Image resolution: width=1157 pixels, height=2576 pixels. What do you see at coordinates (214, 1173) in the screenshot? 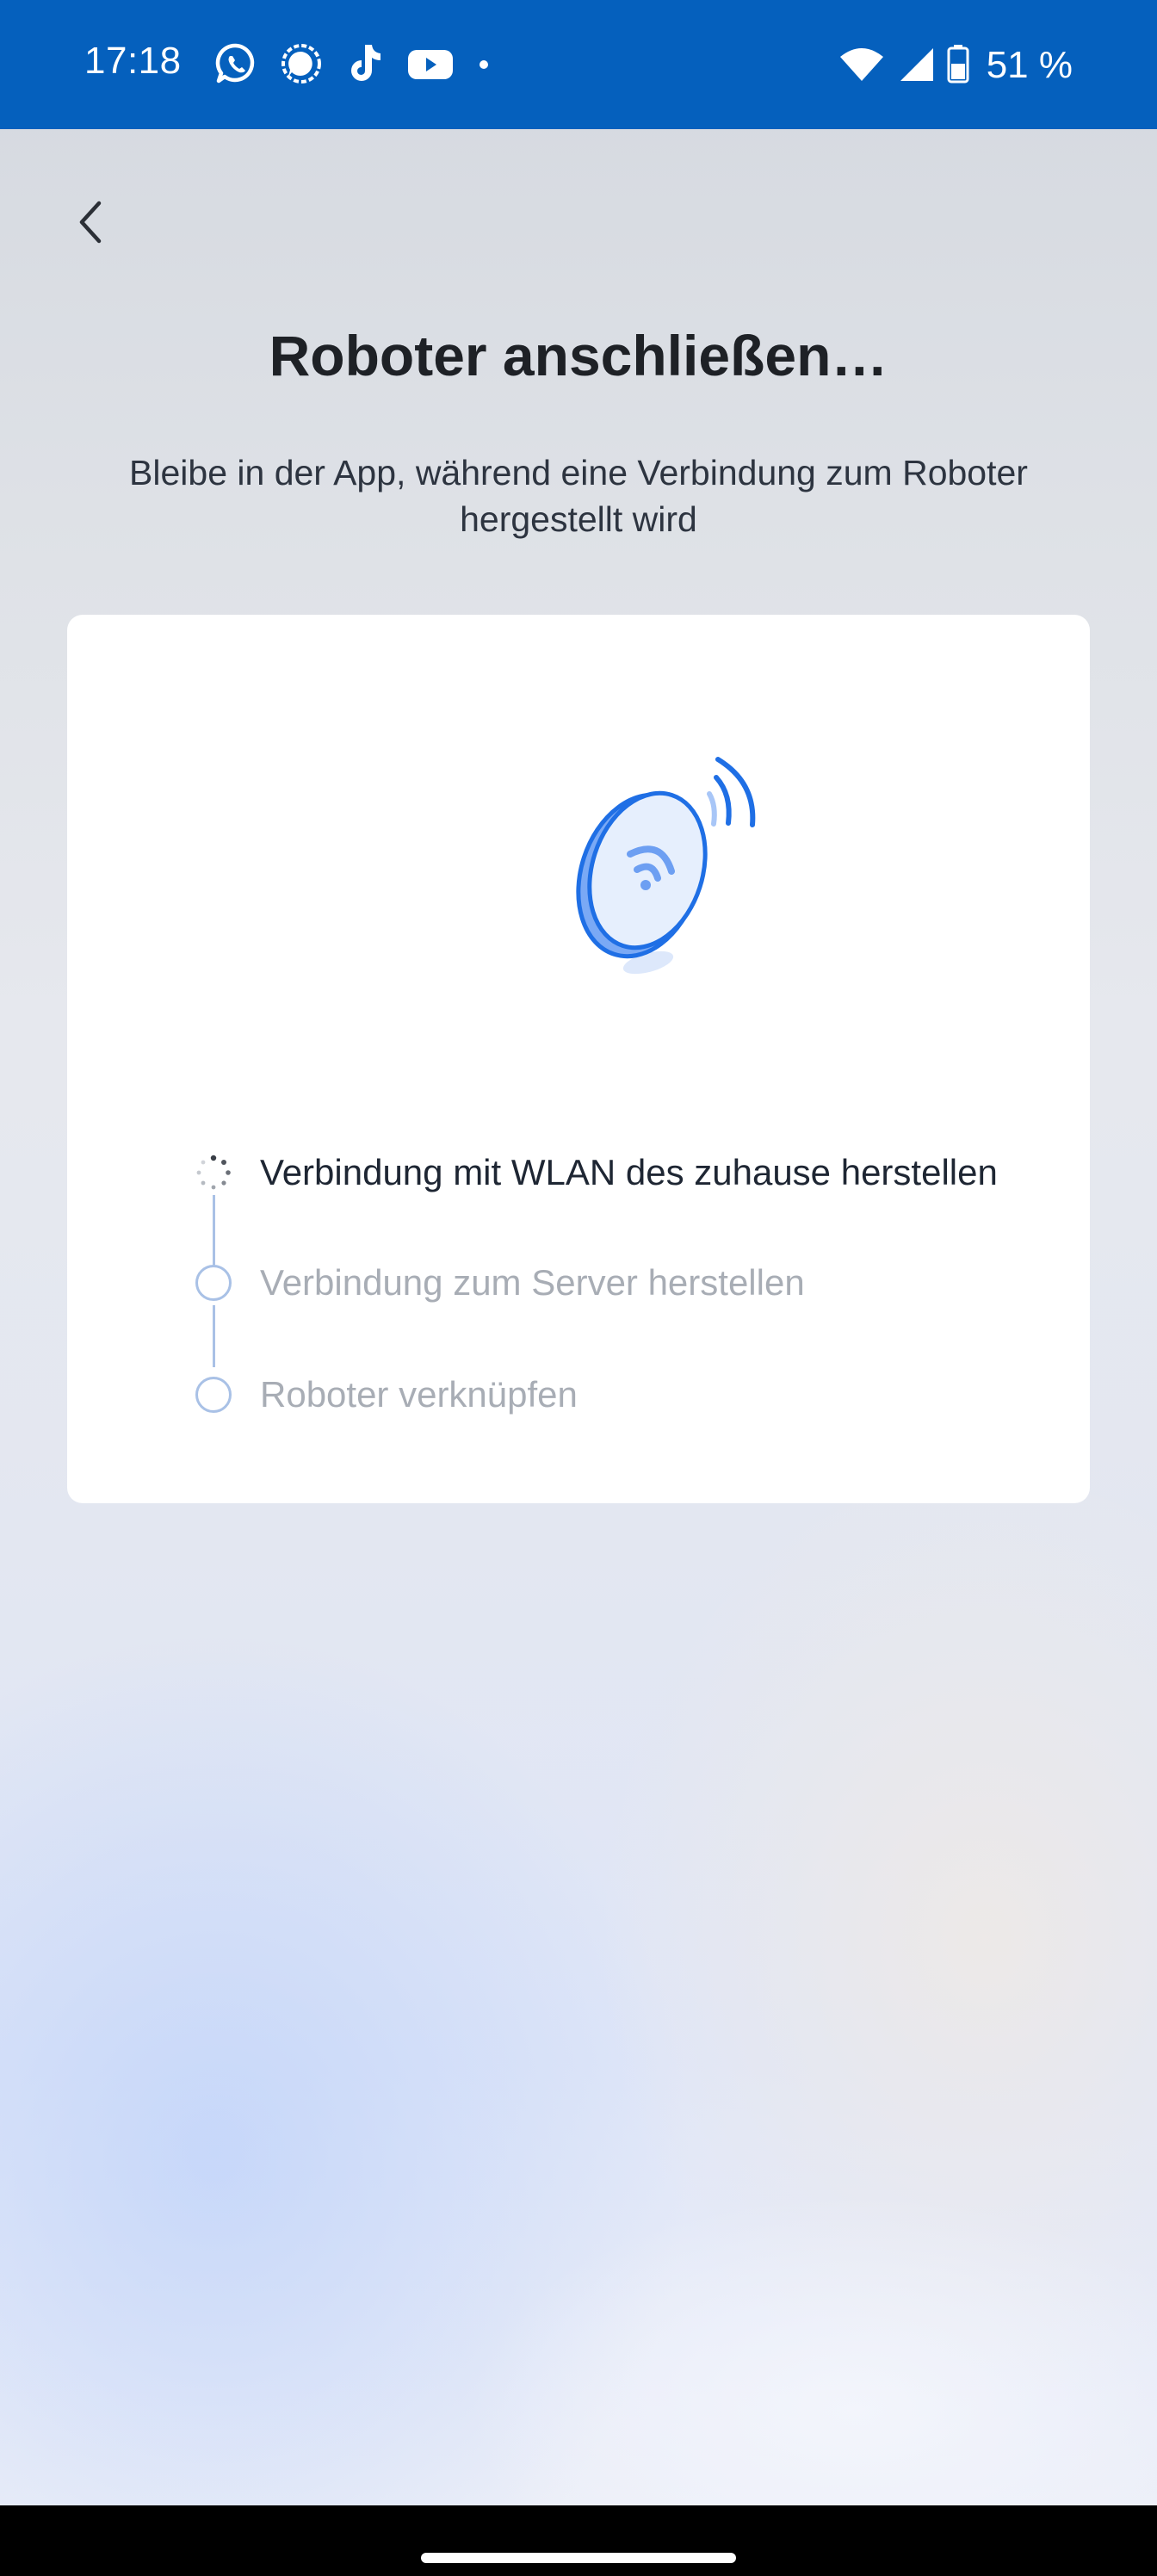
I see `loading-spinner-icon` at bounding box center [214, 1173].